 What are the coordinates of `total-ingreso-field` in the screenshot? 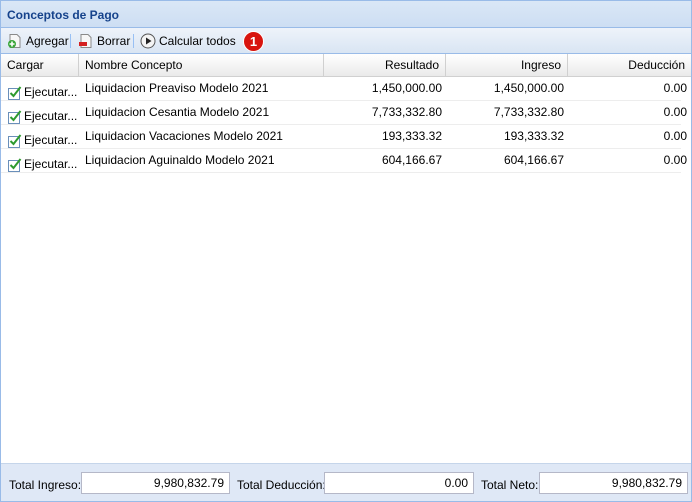 It's located at (155, 483).